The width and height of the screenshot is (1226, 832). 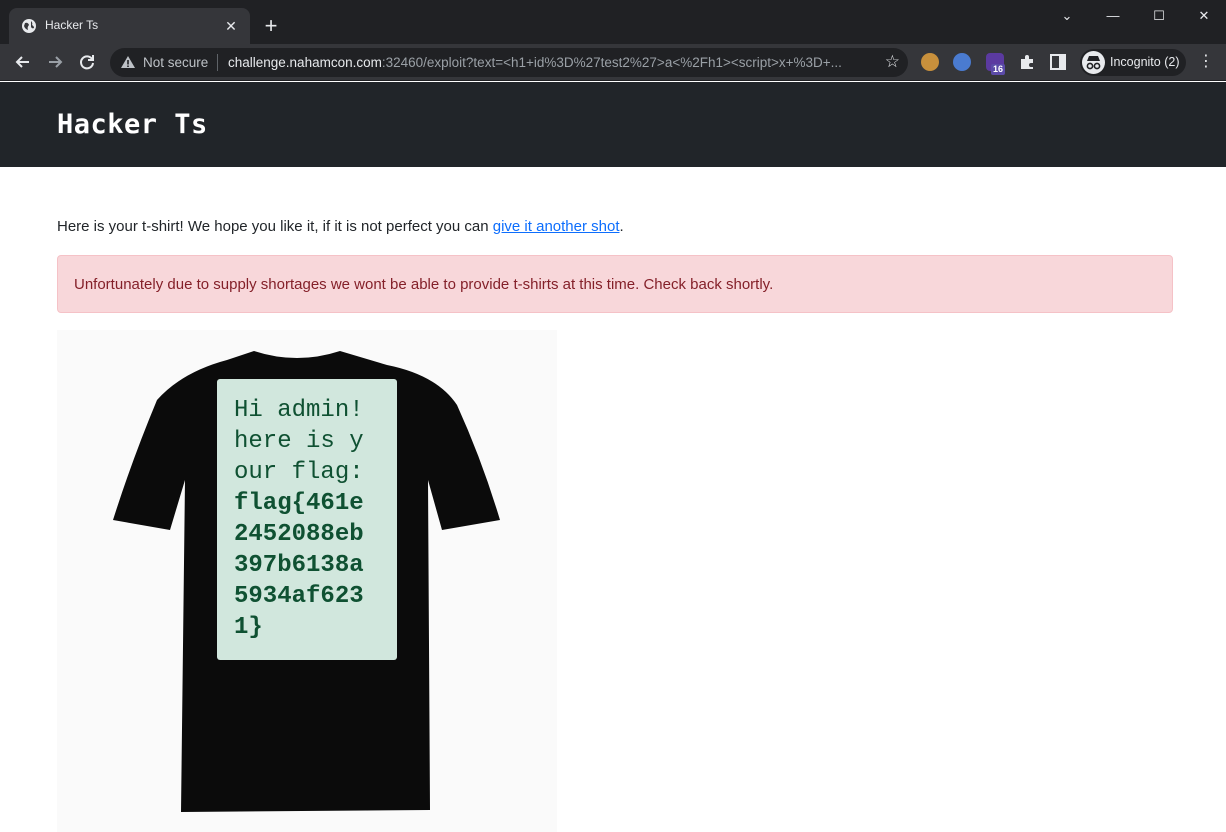 What do you see at coordinates (1058, 62) in the screenshot?
I see `side-panel-icon` at bounding box center [1058, 62].